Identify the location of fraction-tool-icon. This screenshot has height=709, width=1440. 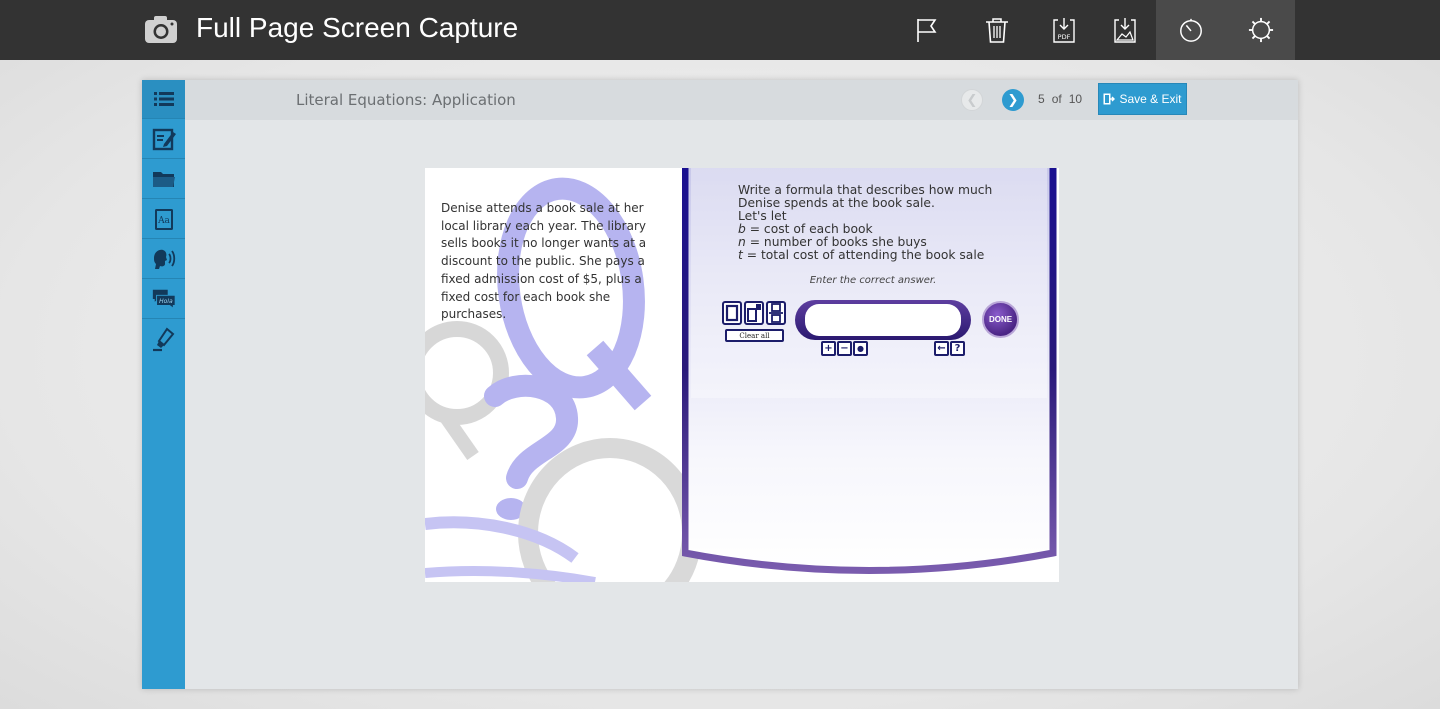
(776, 313).